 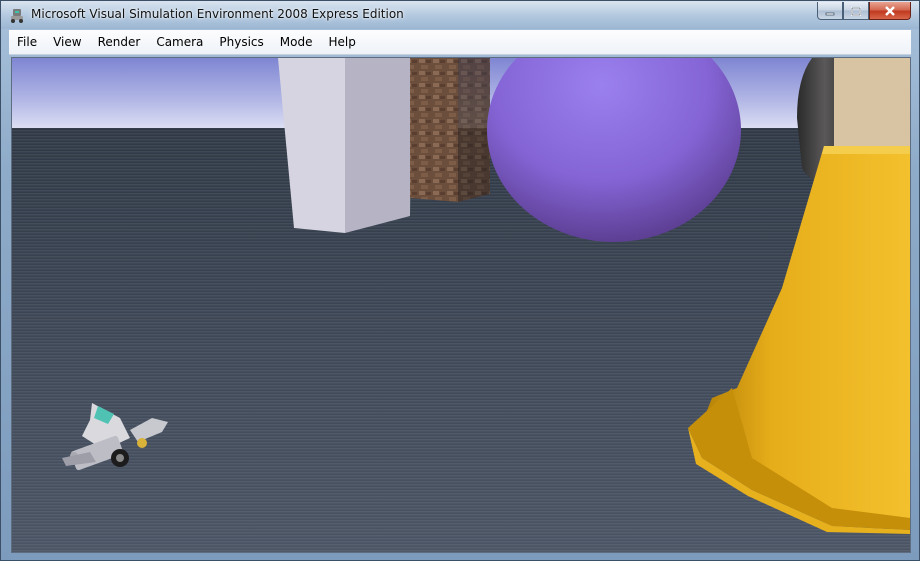 I want to click on menu-render: Render, so click(x=119, y=42).